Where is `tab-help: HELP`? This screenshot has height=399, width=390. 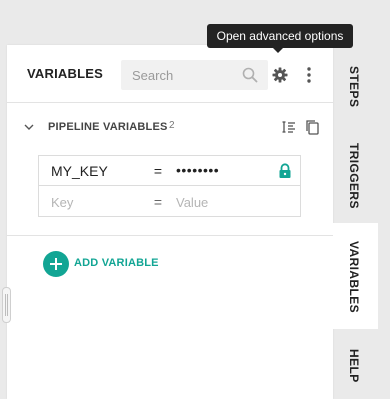
tab-help: HELP is located at coordinates (355, 369).